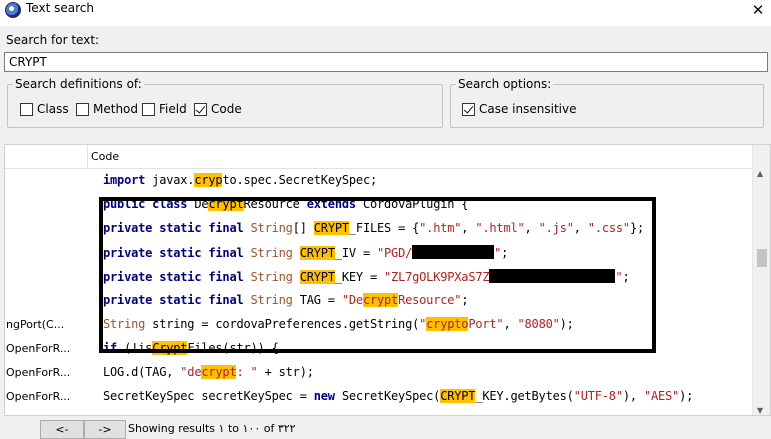  Describe the element at coordinates (385, 428) in the screenshot. I see `footer-bar: <- -> Showing results ١ to ١٠٠ of ٣٢٢` at that location.